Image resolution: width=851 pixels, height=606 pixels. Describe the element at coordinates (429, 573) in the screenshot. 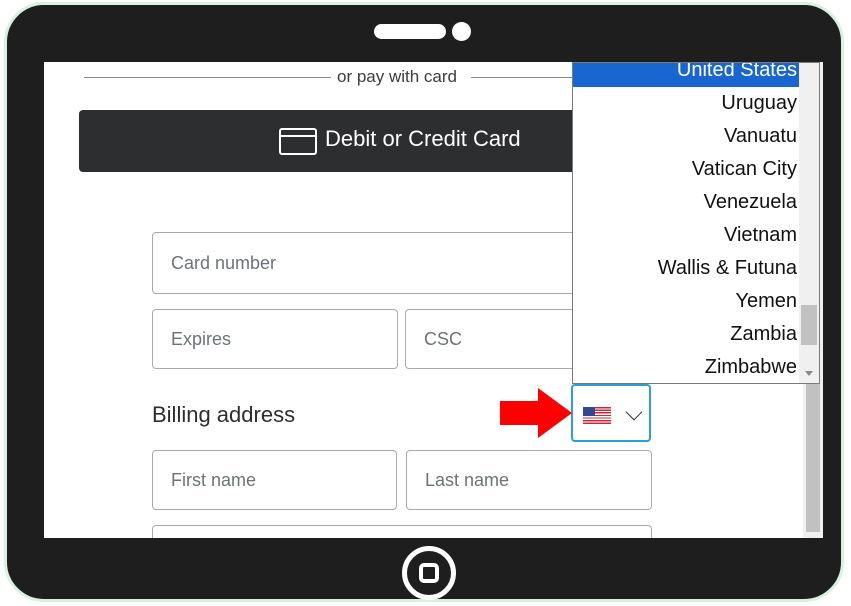

I see `home-button` at that location.